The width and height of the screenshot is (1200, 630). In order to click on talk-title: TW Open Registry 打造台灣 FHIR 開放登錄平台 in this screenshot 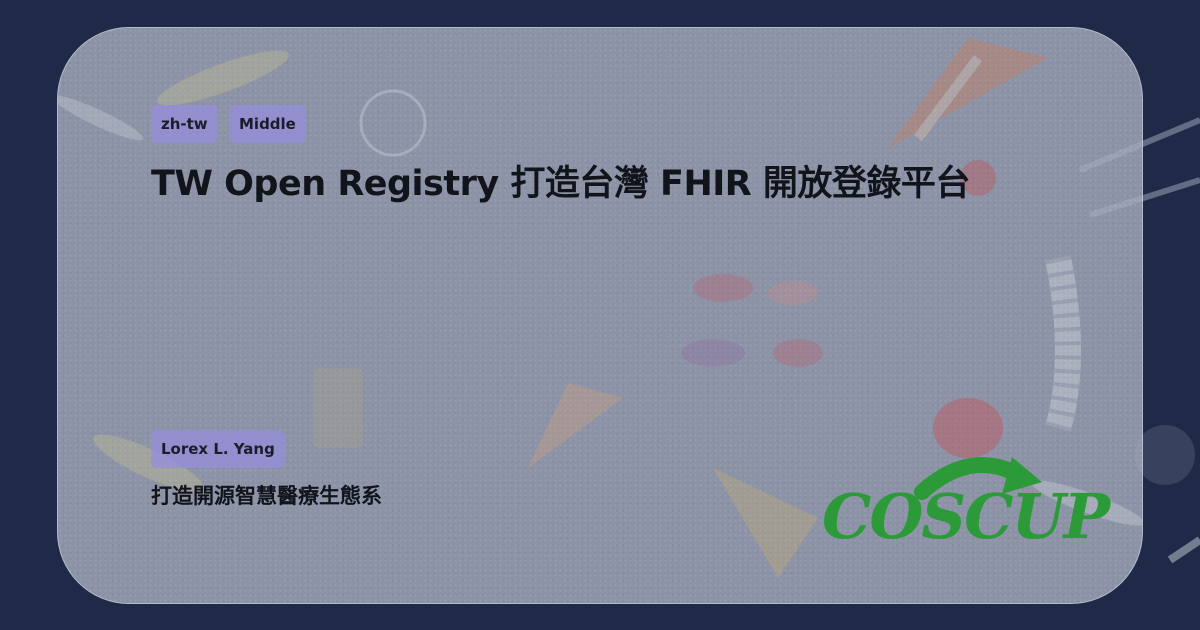, I will do `click(560, 184)`.